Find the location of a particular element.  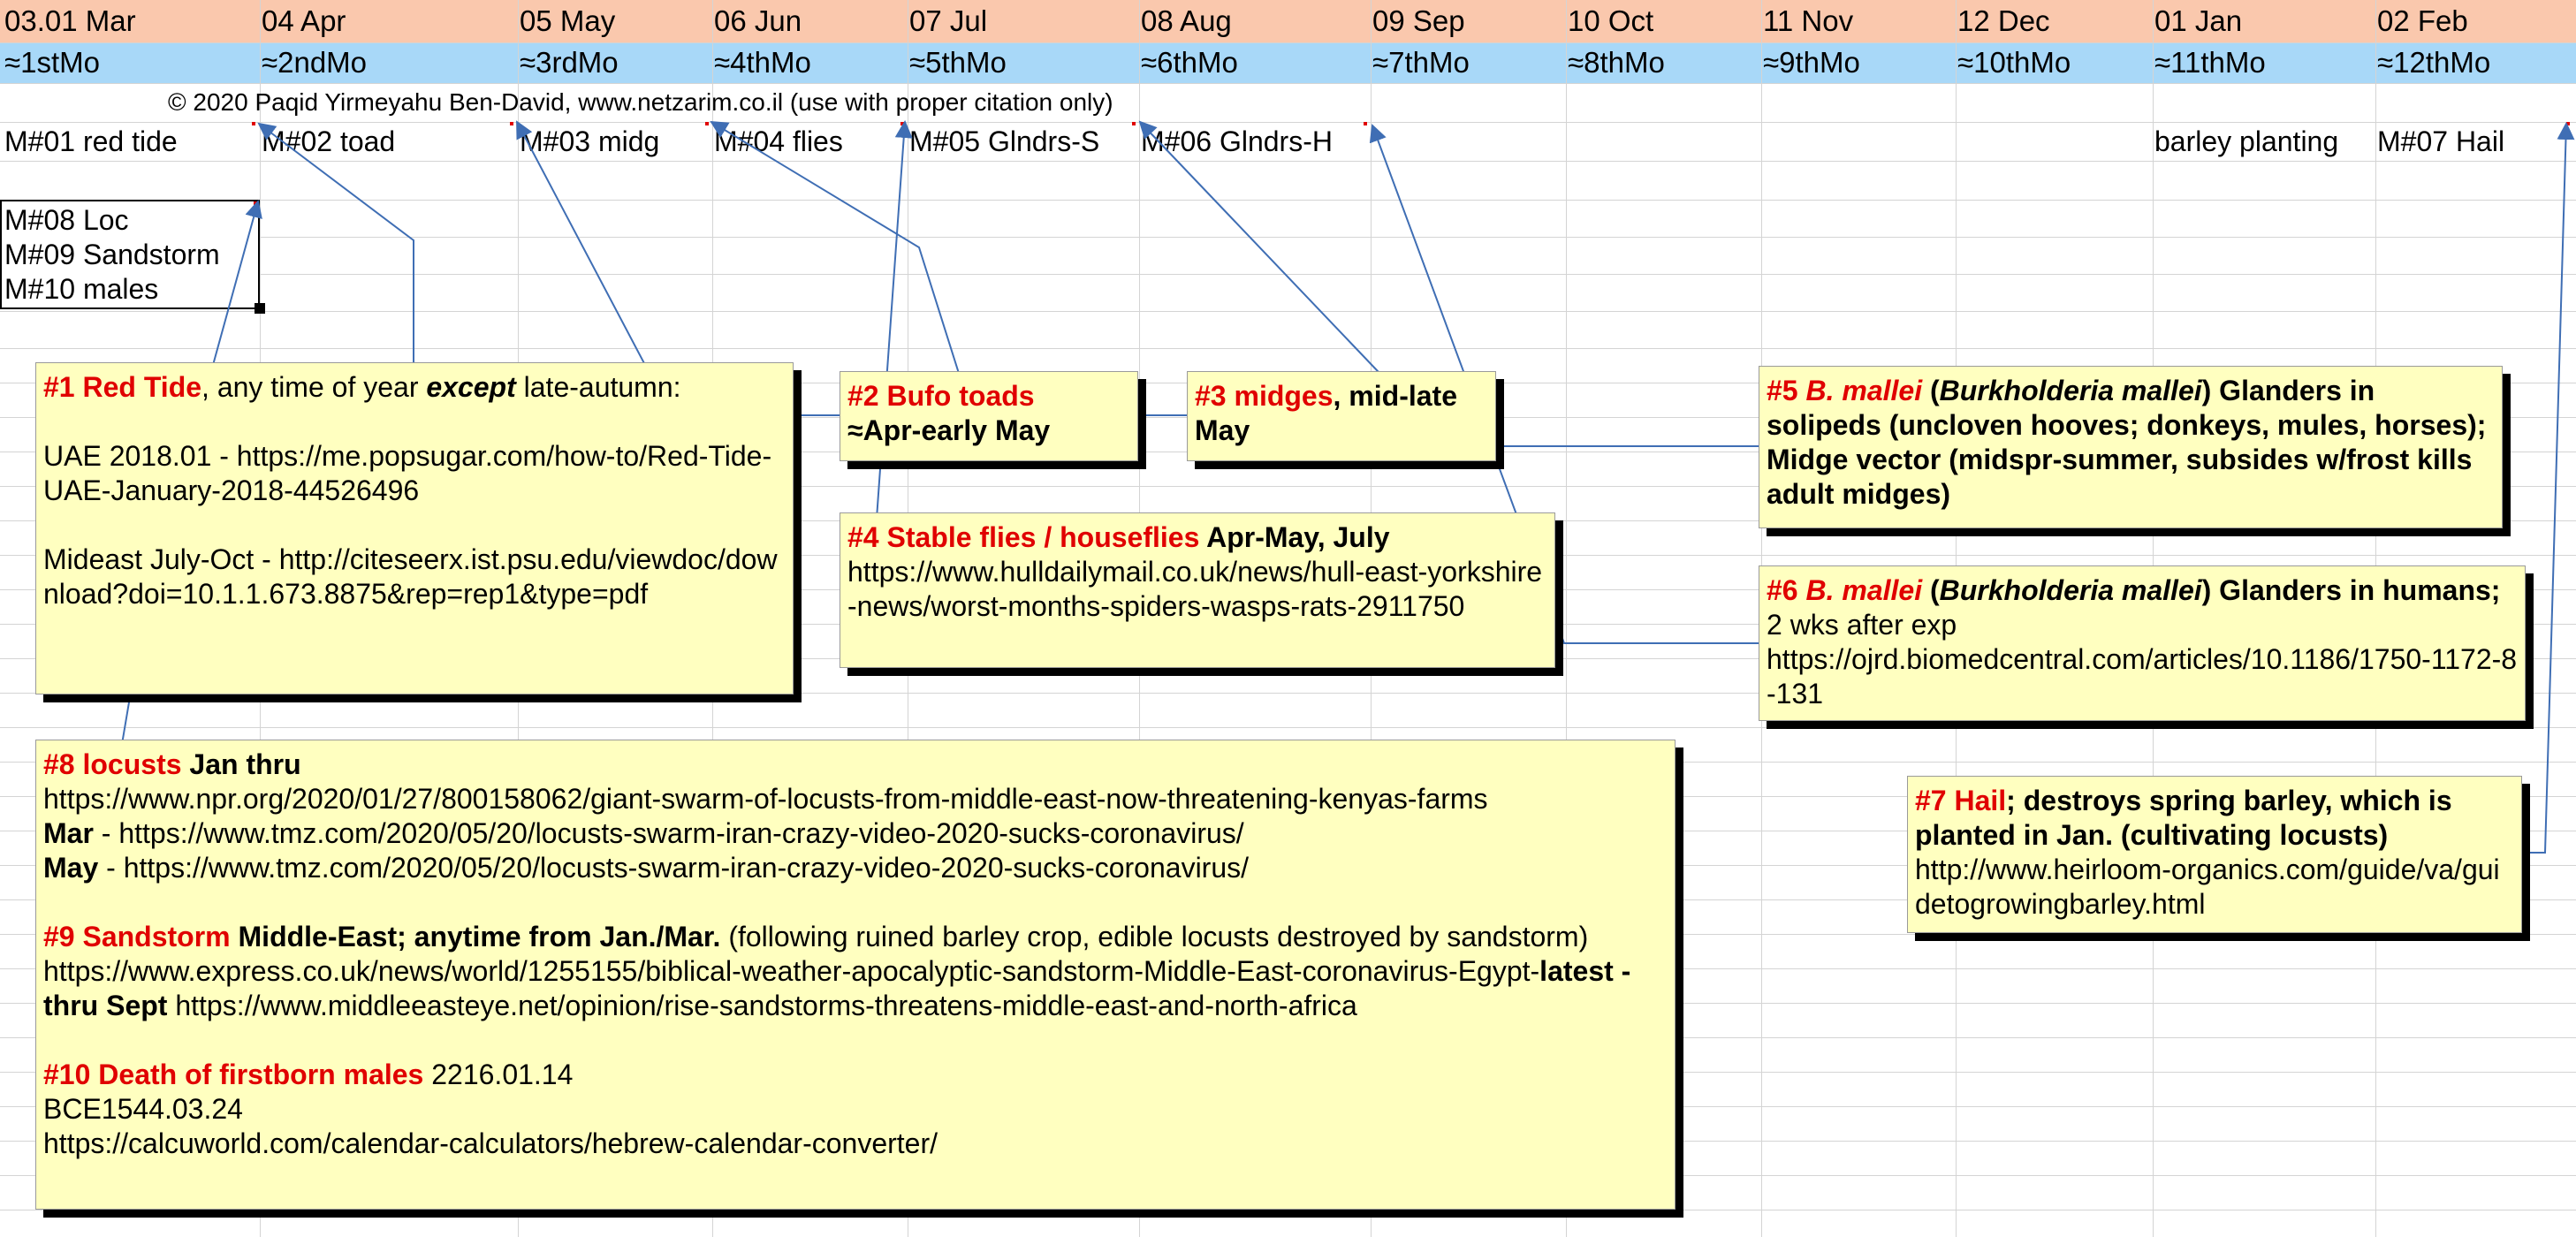

connector-note1 is located at coordinates (335, 242).